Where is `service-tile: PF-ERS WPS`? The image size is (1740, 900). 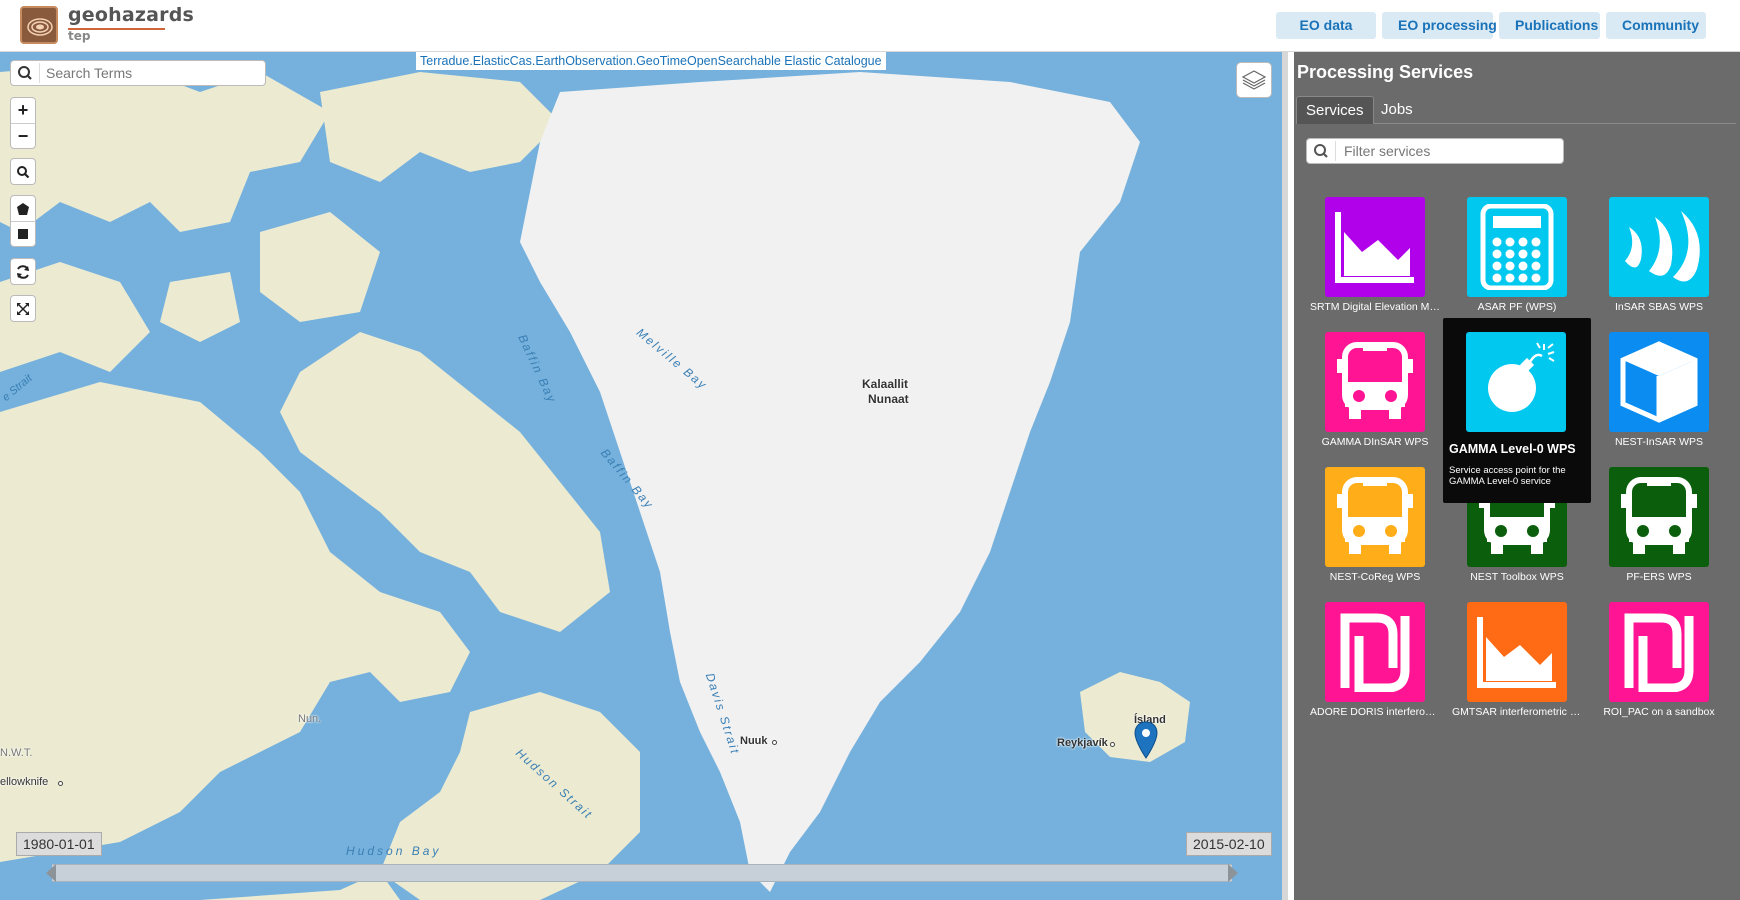
service-tile: PF-ERS WPS is located at coordinates (1659, 527).